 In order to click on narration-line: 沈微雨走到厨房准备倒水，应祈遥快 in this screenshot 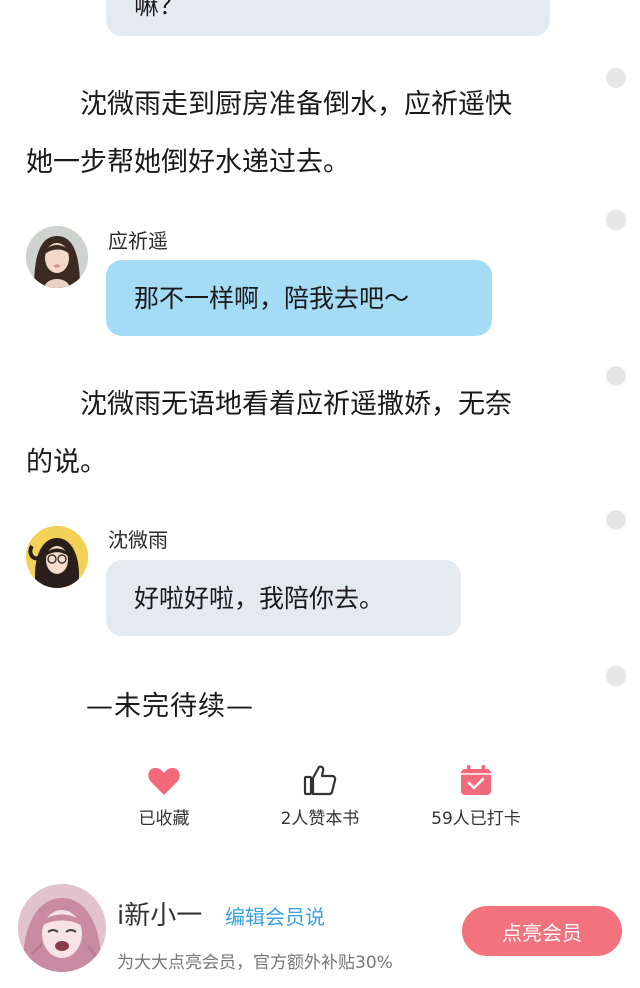, I will do `click(296, 104)`.